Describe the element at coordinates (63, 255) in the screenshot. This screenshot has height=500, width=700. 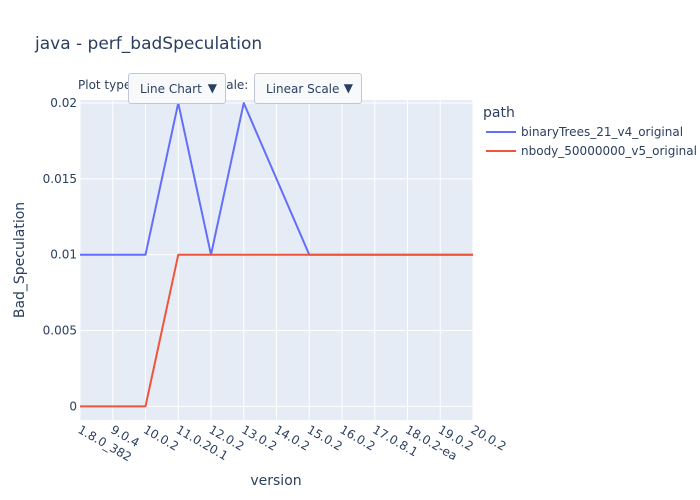
I see `y-tick-label: 0.01` at that location.